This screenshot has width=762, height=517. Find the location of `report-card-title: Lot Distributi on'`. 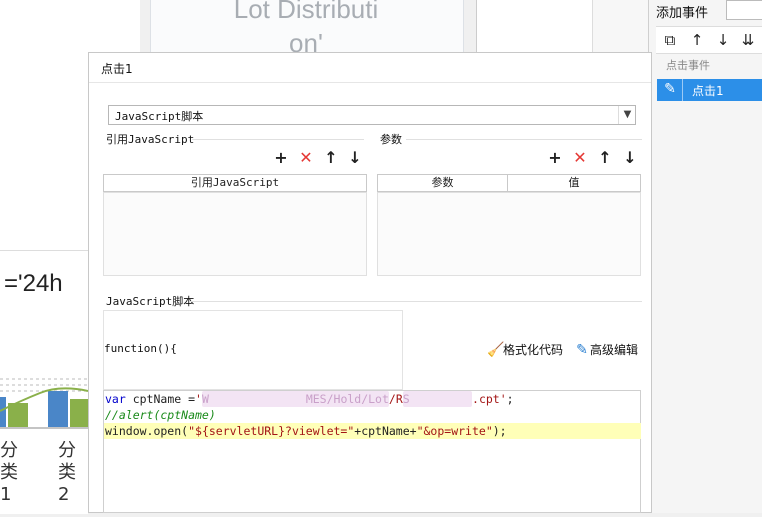

report-card-title: Lot Distributi on' is located at coordinates (306, 30).